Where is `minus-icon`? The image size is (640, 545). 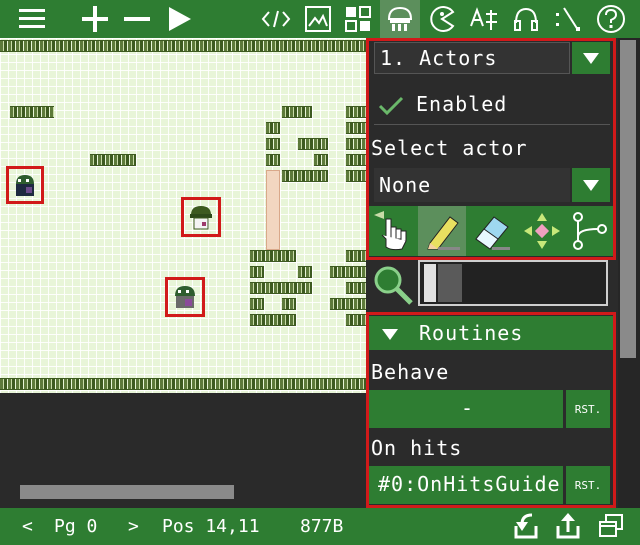
minus-icon is located at coordinates (137, 19).